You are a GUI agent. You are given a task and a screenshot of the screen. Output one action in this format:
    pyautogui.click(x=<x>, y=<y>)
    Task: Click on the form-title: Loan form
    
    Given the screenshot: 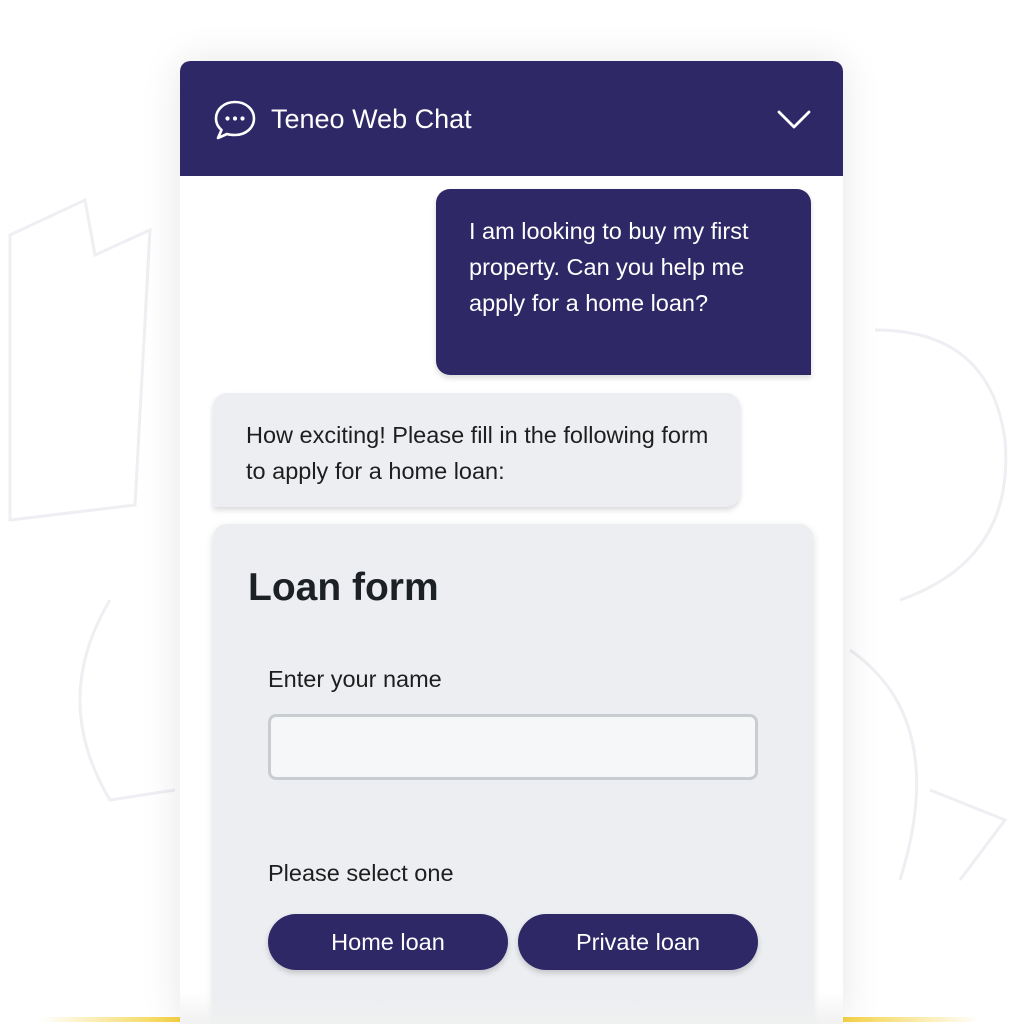 What is the action you would take?
    pyautogui.click(x=343, y=587)
    